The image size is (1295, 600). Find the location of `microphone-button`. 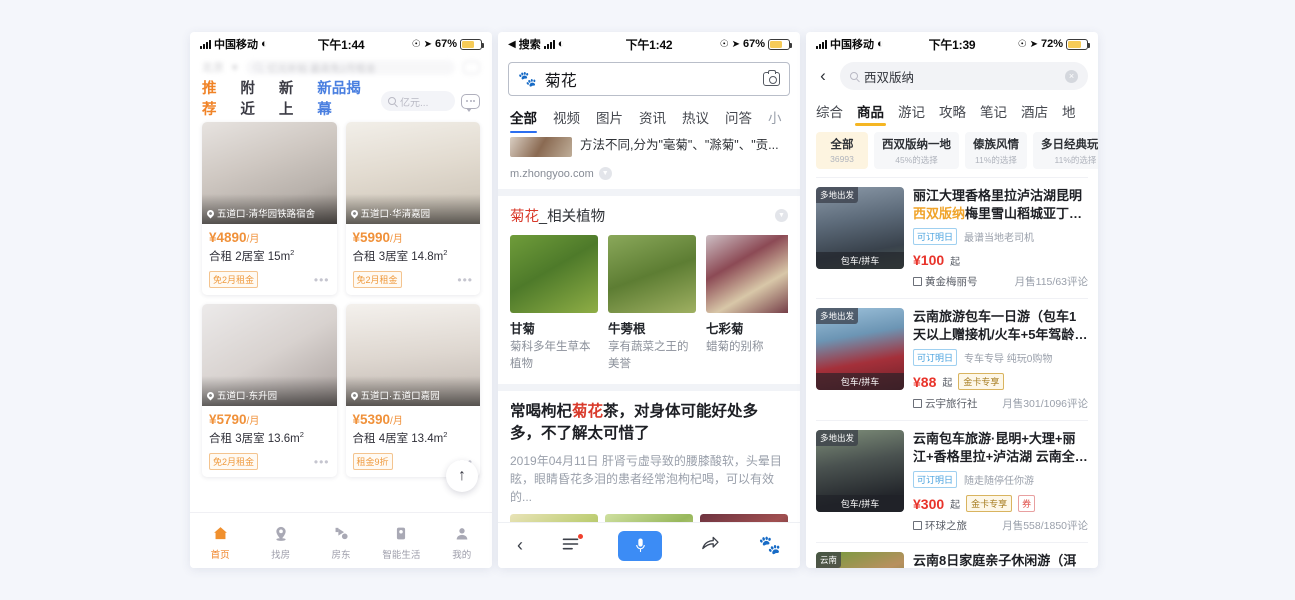

microphone-button is located at coordinates (640, 545).